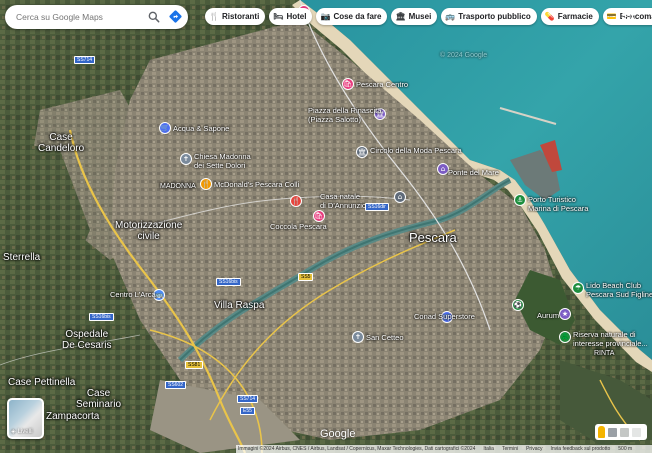 Image resolution: width=652 pixels, height=453 pixels. I want to click on terms-link: Termini, so click(510, 449).